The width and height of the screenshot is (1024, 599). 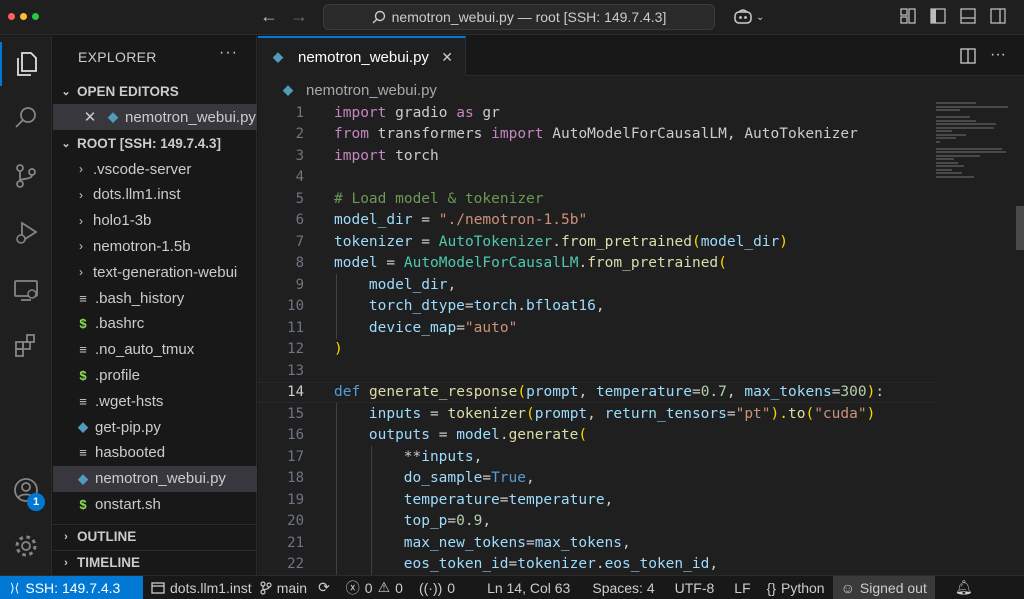 What do you see at coordinates (155, 427) in the screenshot?
I see `tree-item: ◆ get-pip.py` at bounding box center [155, 427].